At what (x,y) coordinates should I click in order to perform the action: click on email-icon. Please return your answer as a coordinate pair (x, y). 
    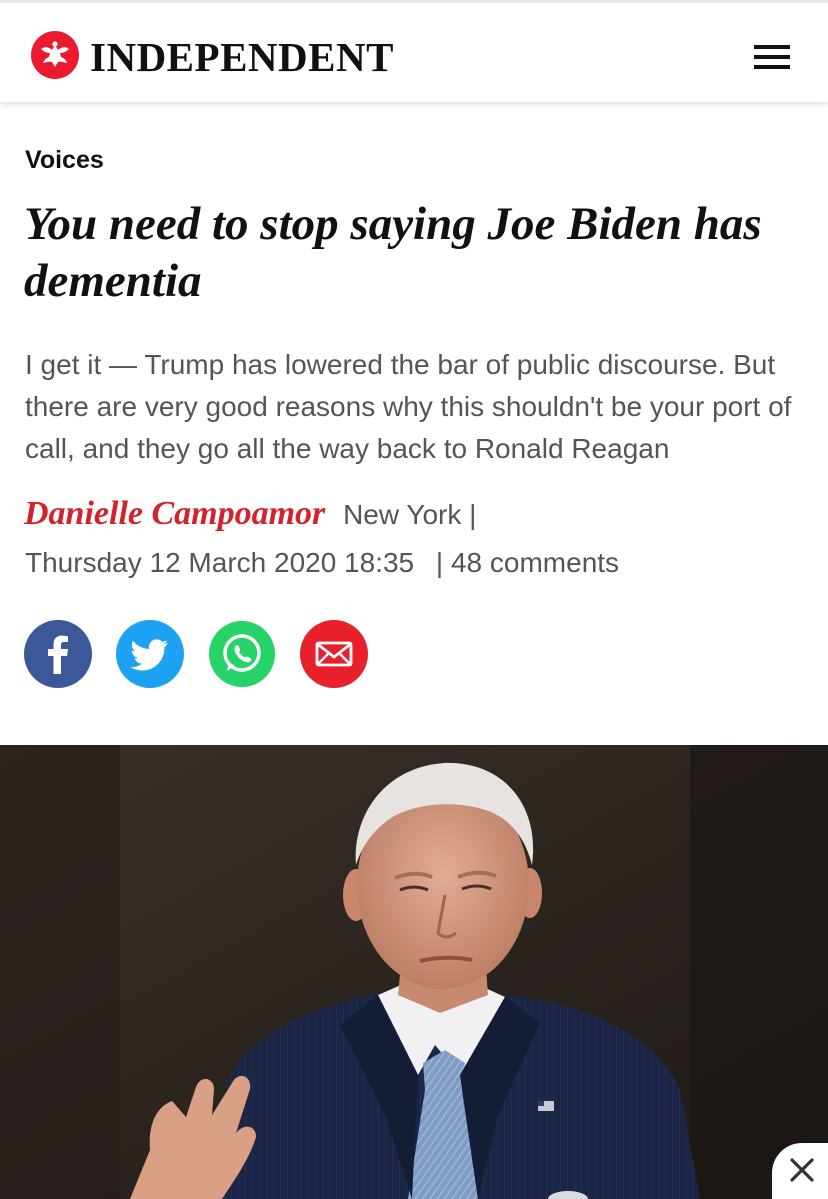
    Looking at the image, I should click on (334, 654).